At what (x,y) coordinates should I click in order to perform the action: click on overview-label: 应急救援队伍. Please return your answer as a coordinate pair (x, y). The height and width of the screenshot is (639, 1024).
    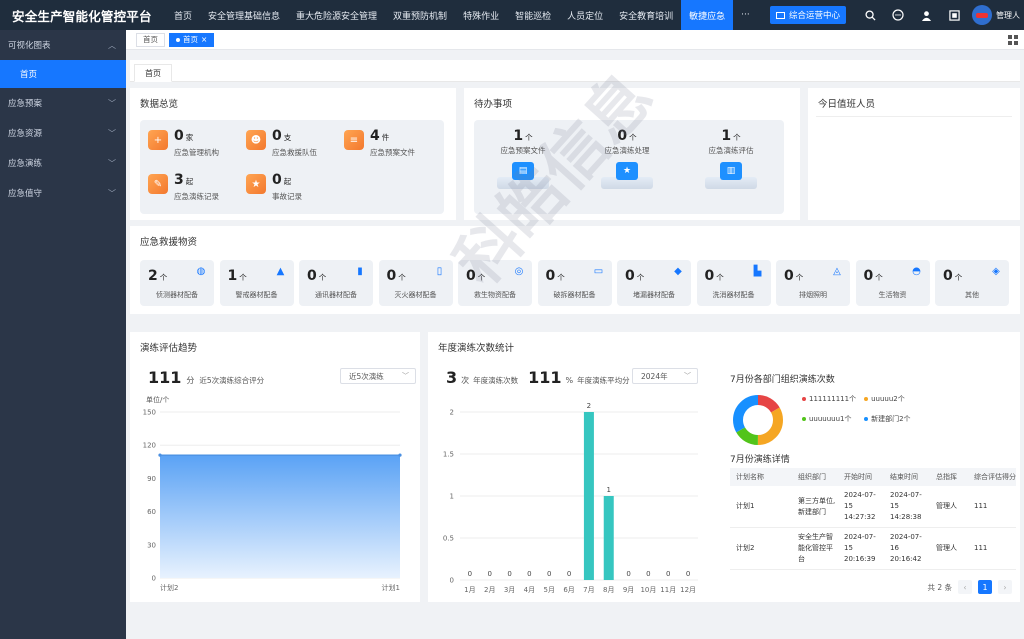
    Looking at the image, I should click on (294, 152).